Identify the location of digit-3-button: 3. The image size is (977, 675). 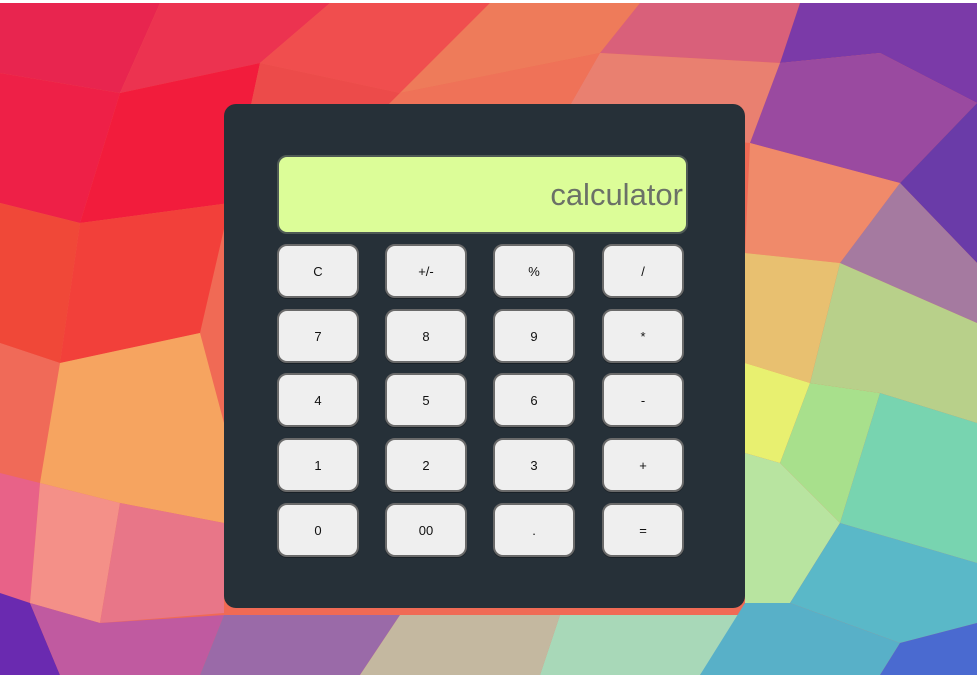
(534, 465).